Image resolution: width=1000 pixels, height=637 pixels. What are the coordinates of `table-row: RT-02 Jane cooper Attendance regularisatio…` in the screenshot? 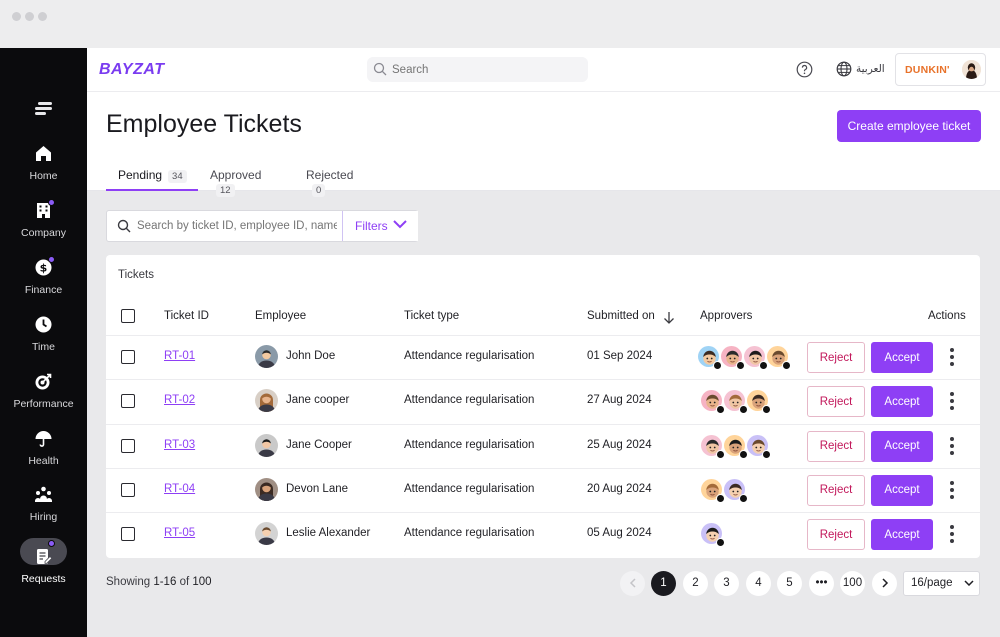 It's located at (543, 401).